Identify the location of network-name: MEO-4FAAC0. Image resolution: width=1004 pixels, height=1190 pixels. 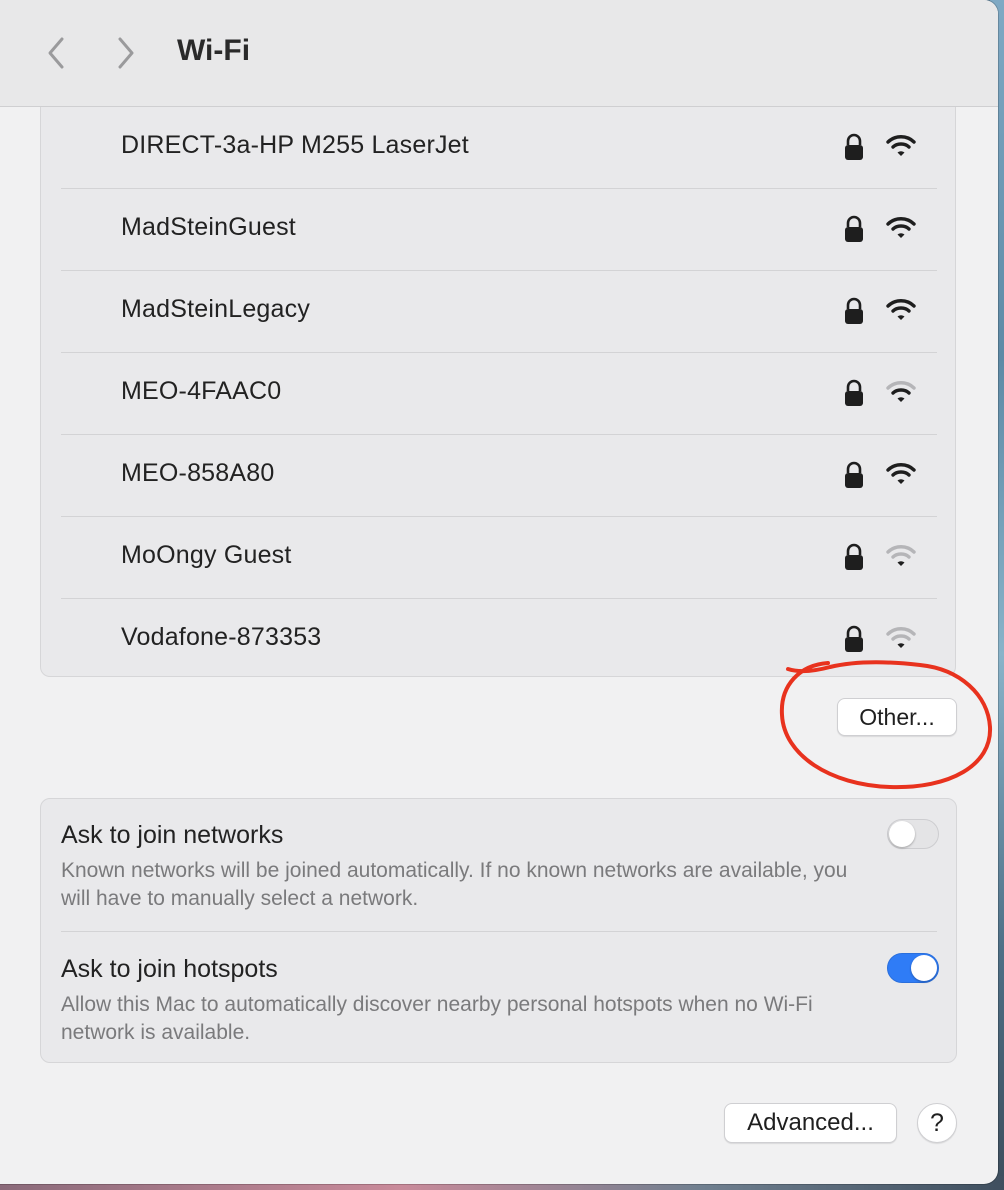
(201, 391).